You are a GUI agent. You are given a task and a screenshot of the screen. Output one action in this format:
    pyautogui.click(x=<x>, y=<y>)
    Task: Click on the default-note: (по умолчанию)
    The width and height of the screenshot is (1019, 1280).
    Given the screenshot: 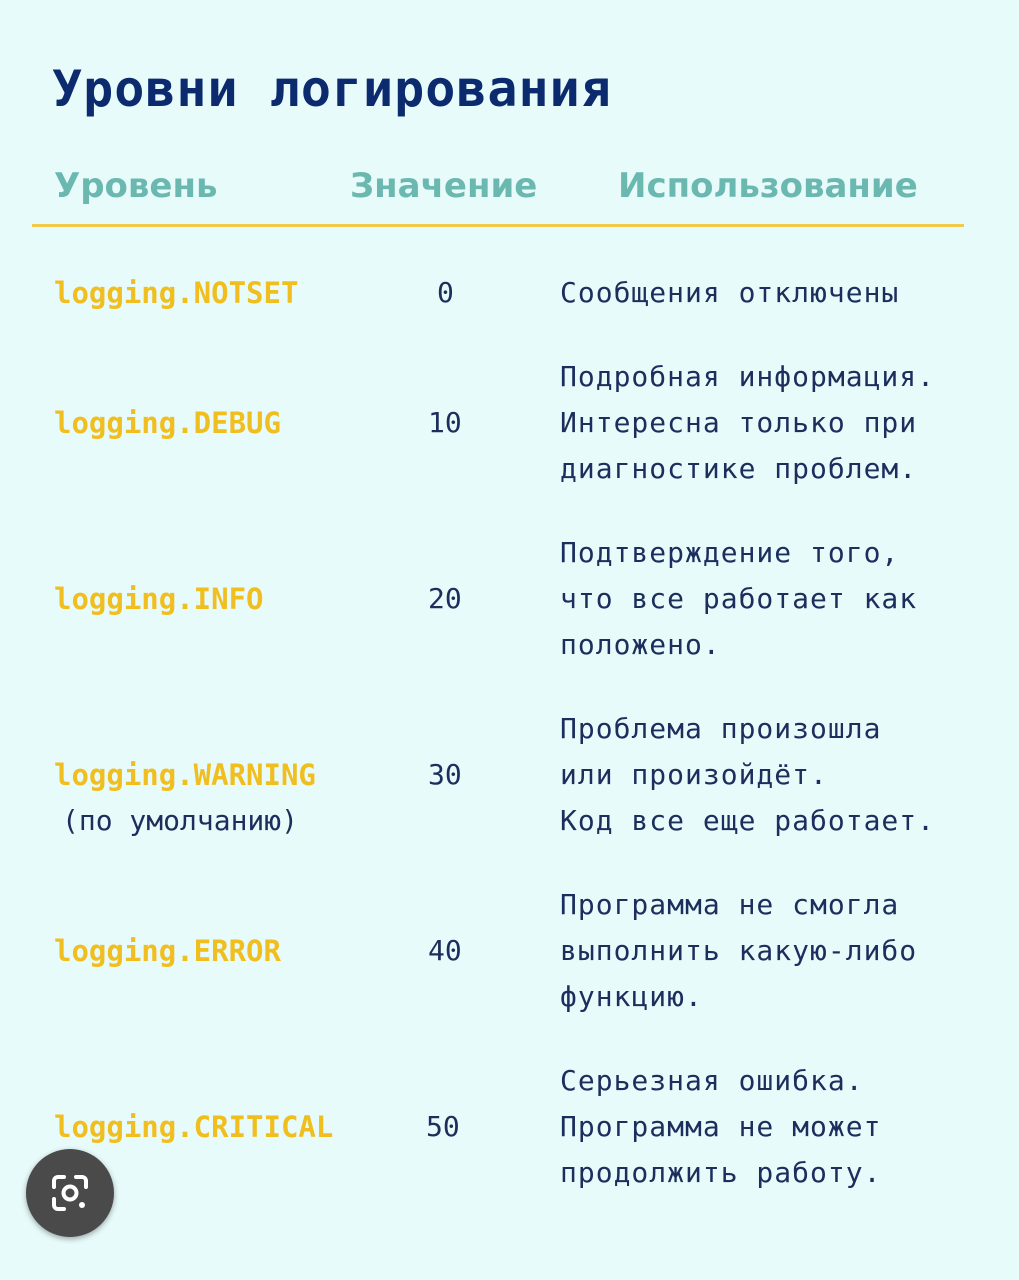 What is the action you would take?
    pyautogui.click(x=180, y=820)
    